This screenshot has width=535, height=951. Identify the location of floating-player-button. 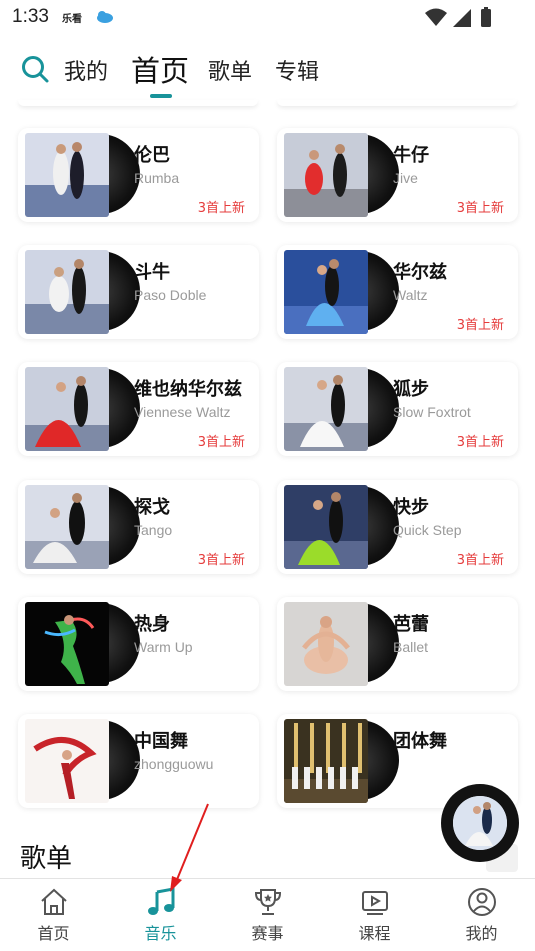
(480, 823).